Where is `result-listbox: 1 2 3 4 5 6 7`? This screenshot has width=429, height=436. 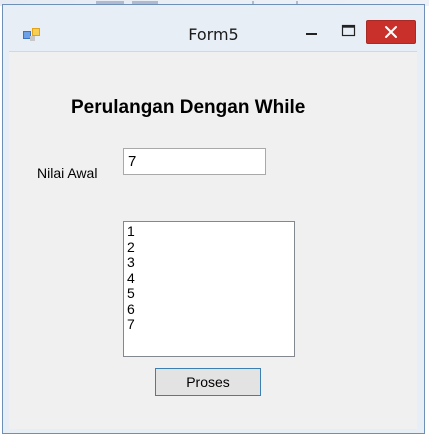
result-listbox: 1 2 3 4 5 6 7 is located at coordinates (209, 289).